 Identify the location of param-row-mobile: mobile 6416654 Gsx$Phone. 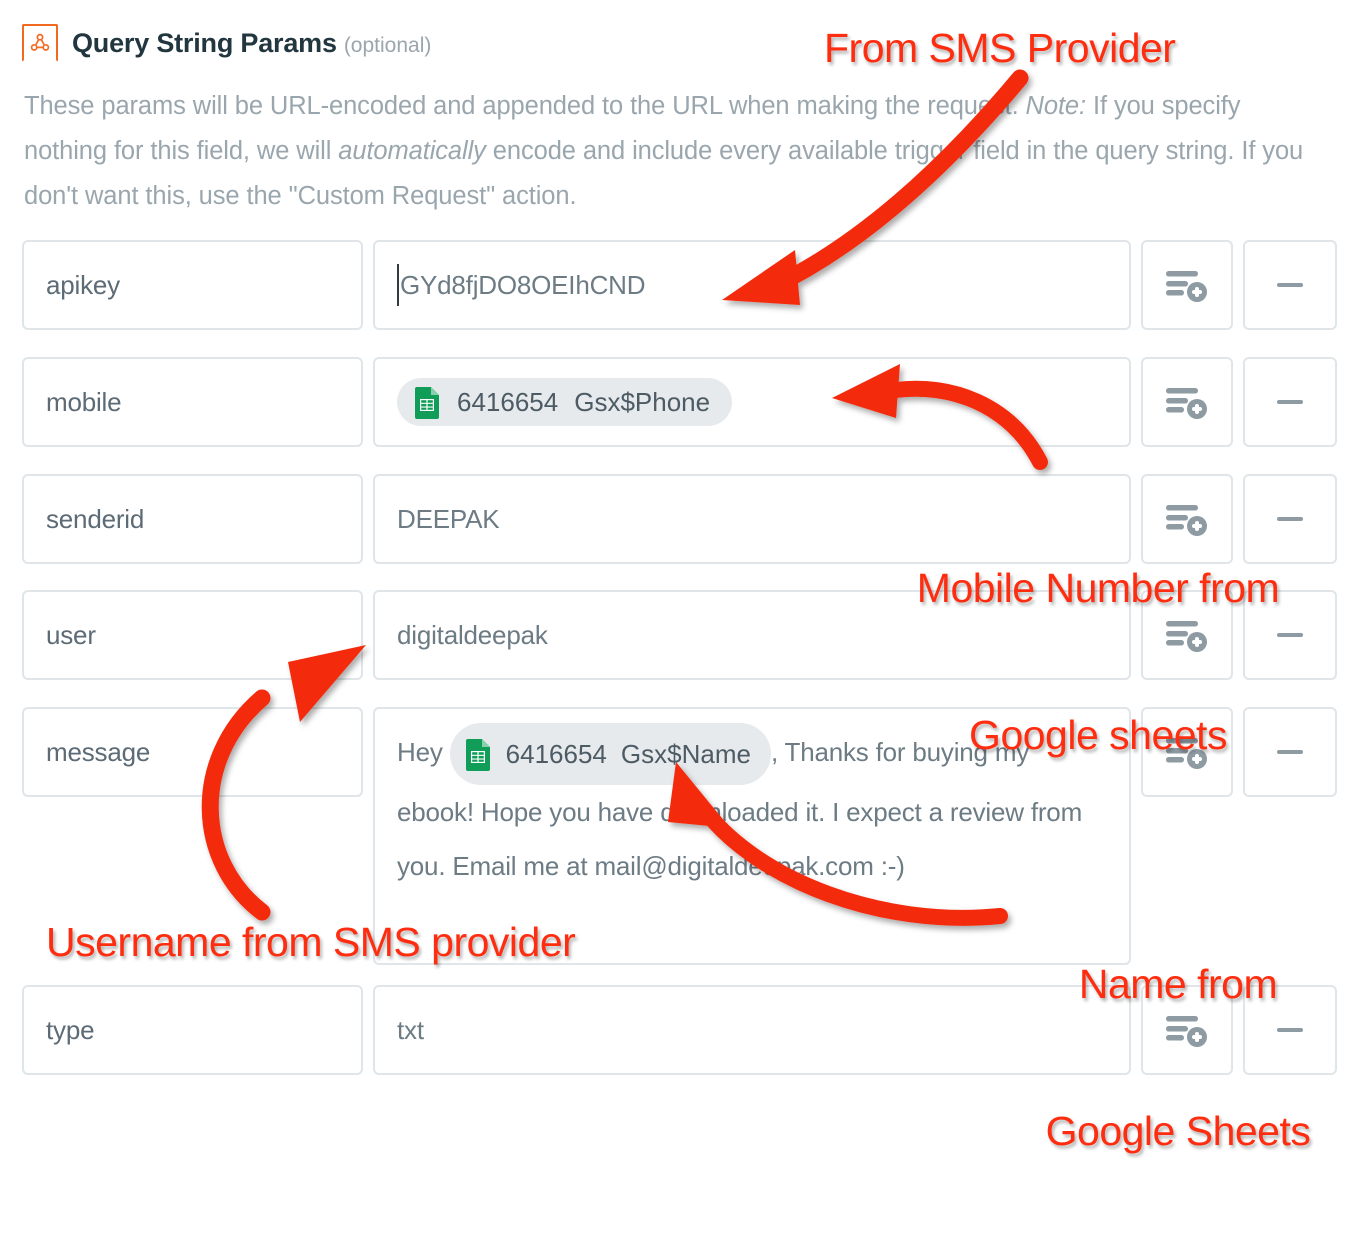
(679, 402).